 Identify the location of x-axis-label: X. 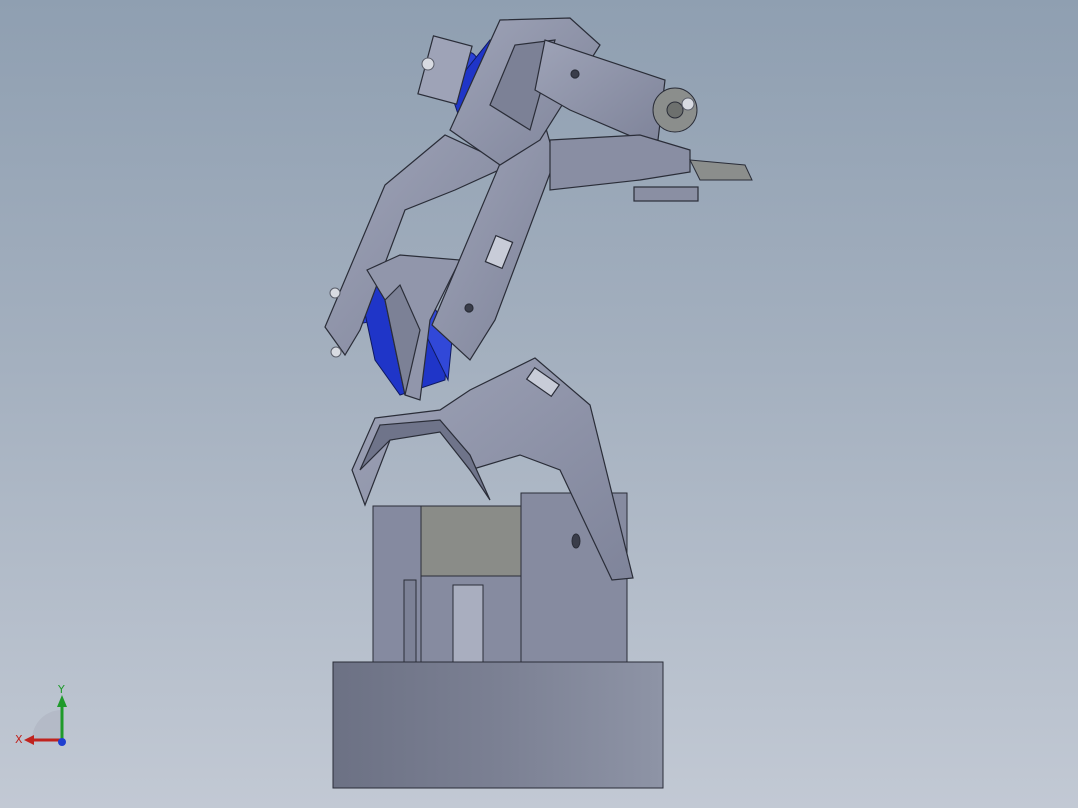
(19, 739).